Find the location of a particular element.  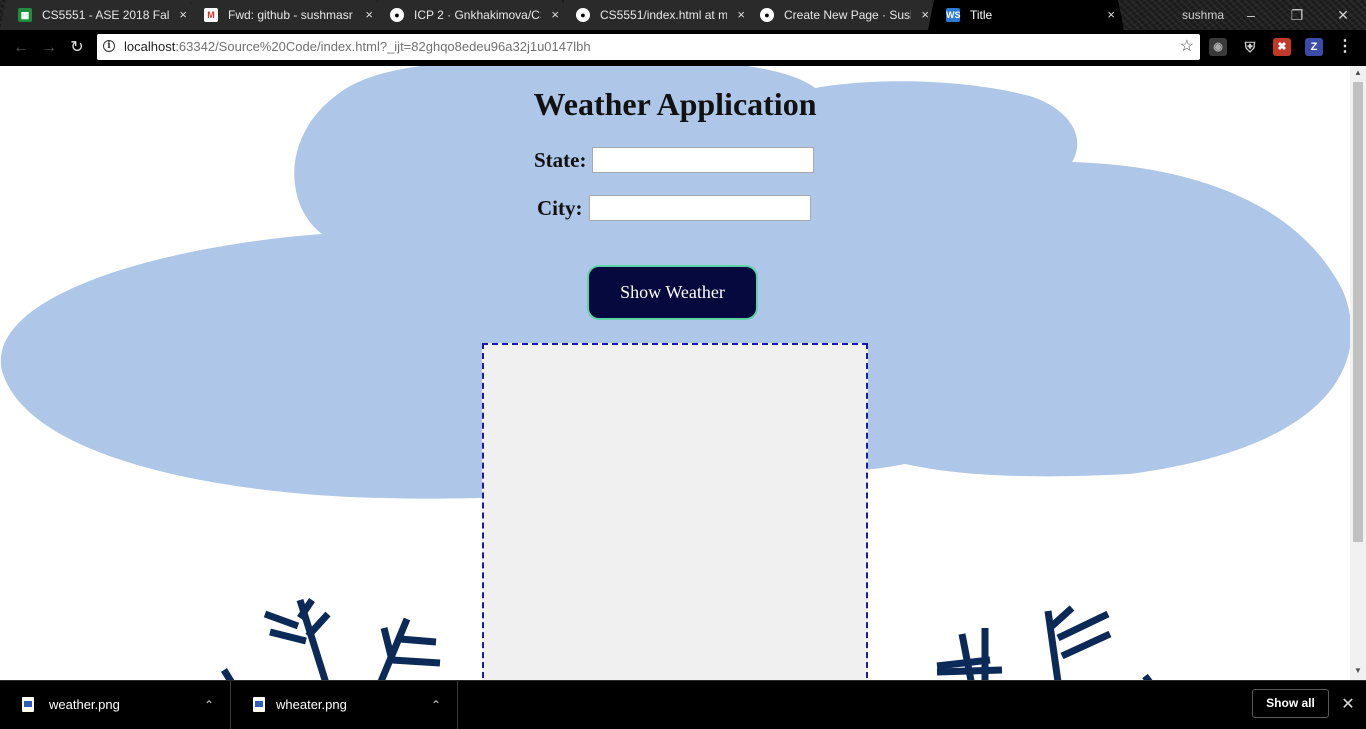

download-item: weather.png ⌃ is located at coordinates (115, 705).